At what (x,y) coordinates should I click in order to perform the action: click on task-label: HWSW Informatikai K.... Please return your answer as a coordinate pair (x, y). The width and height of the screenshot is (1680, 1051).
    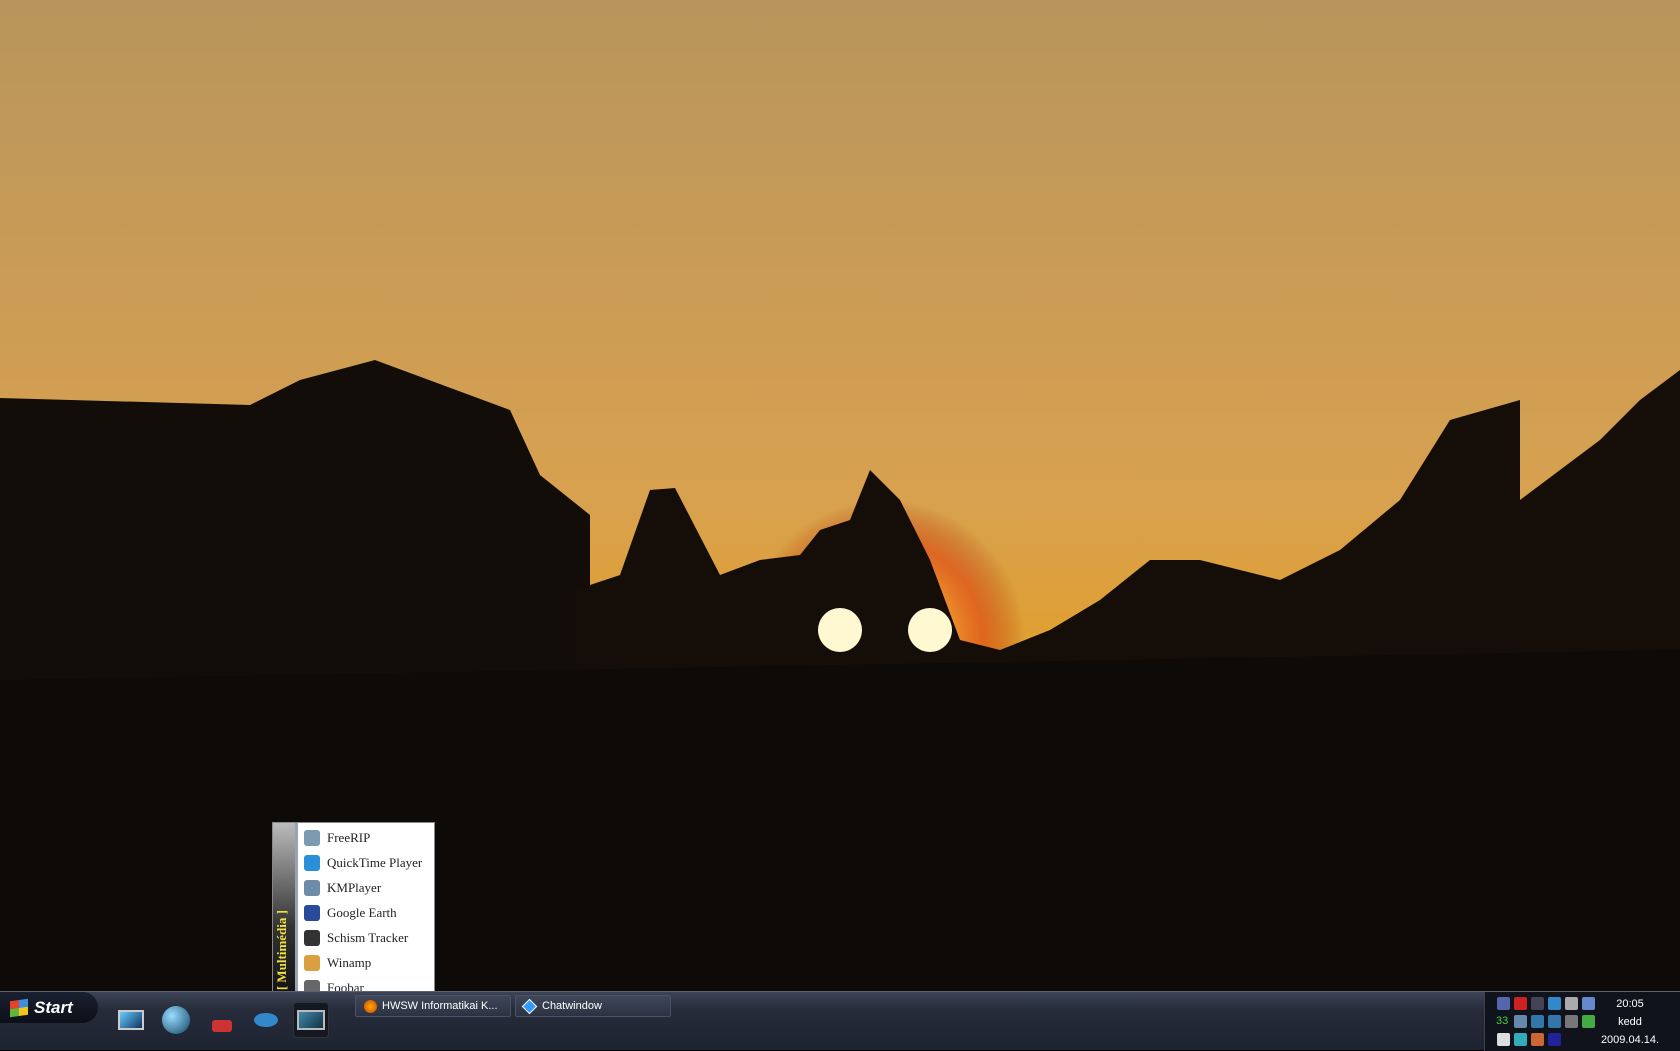
    Looking at the image, I should click on (440, 1006).